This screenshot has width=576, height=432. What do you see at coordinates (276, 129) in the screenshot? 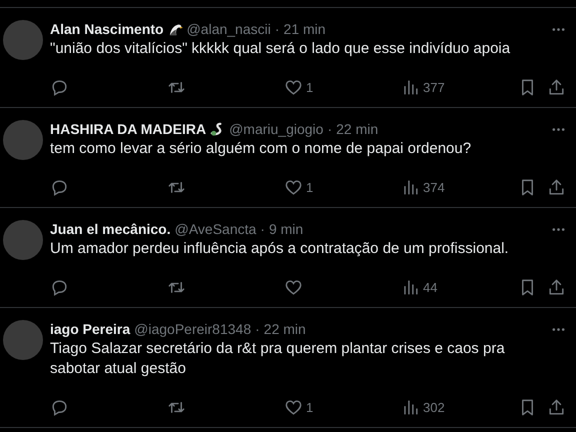
I see `user-handle: @mariu_giogio` at bounding box center [276, 129].